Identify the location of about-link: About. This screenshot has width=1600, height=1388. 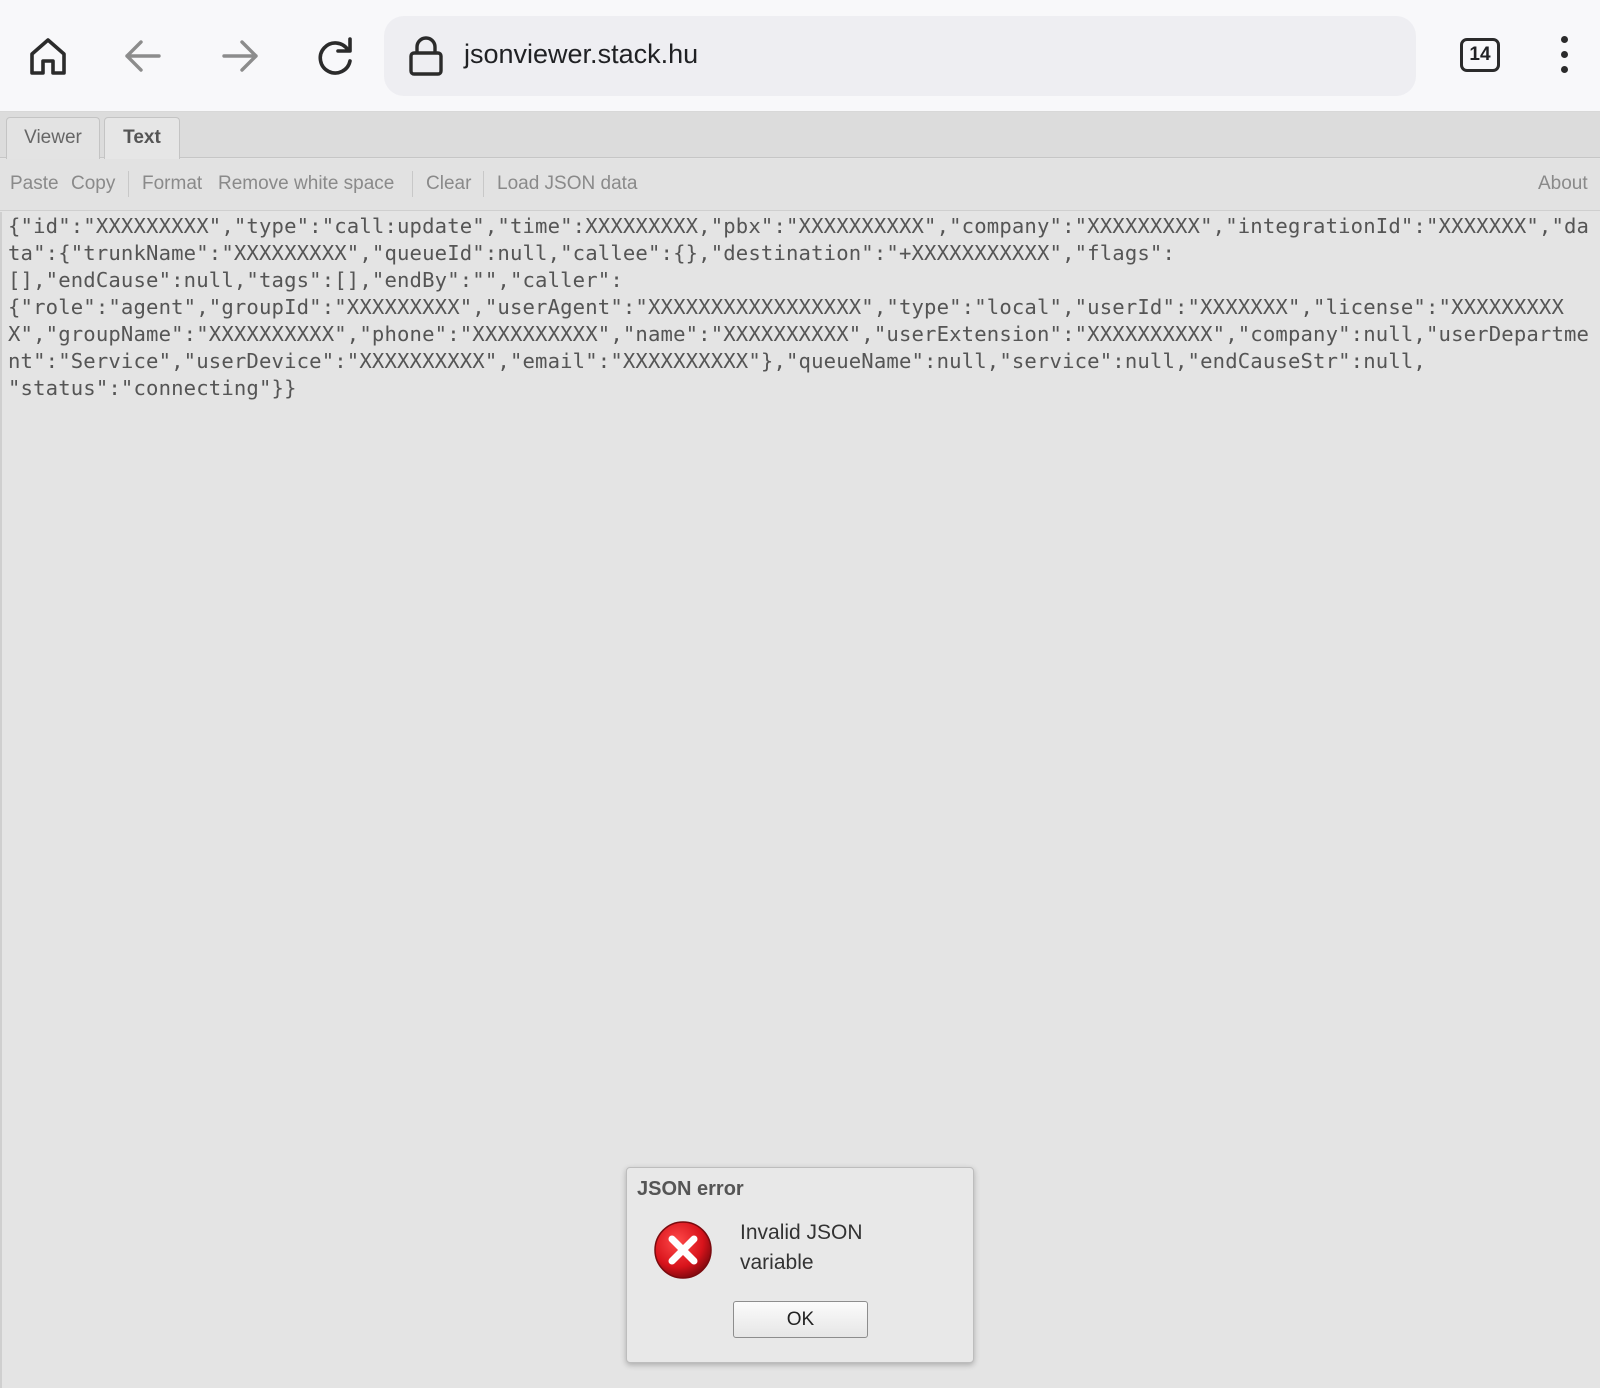
(1563, 184).